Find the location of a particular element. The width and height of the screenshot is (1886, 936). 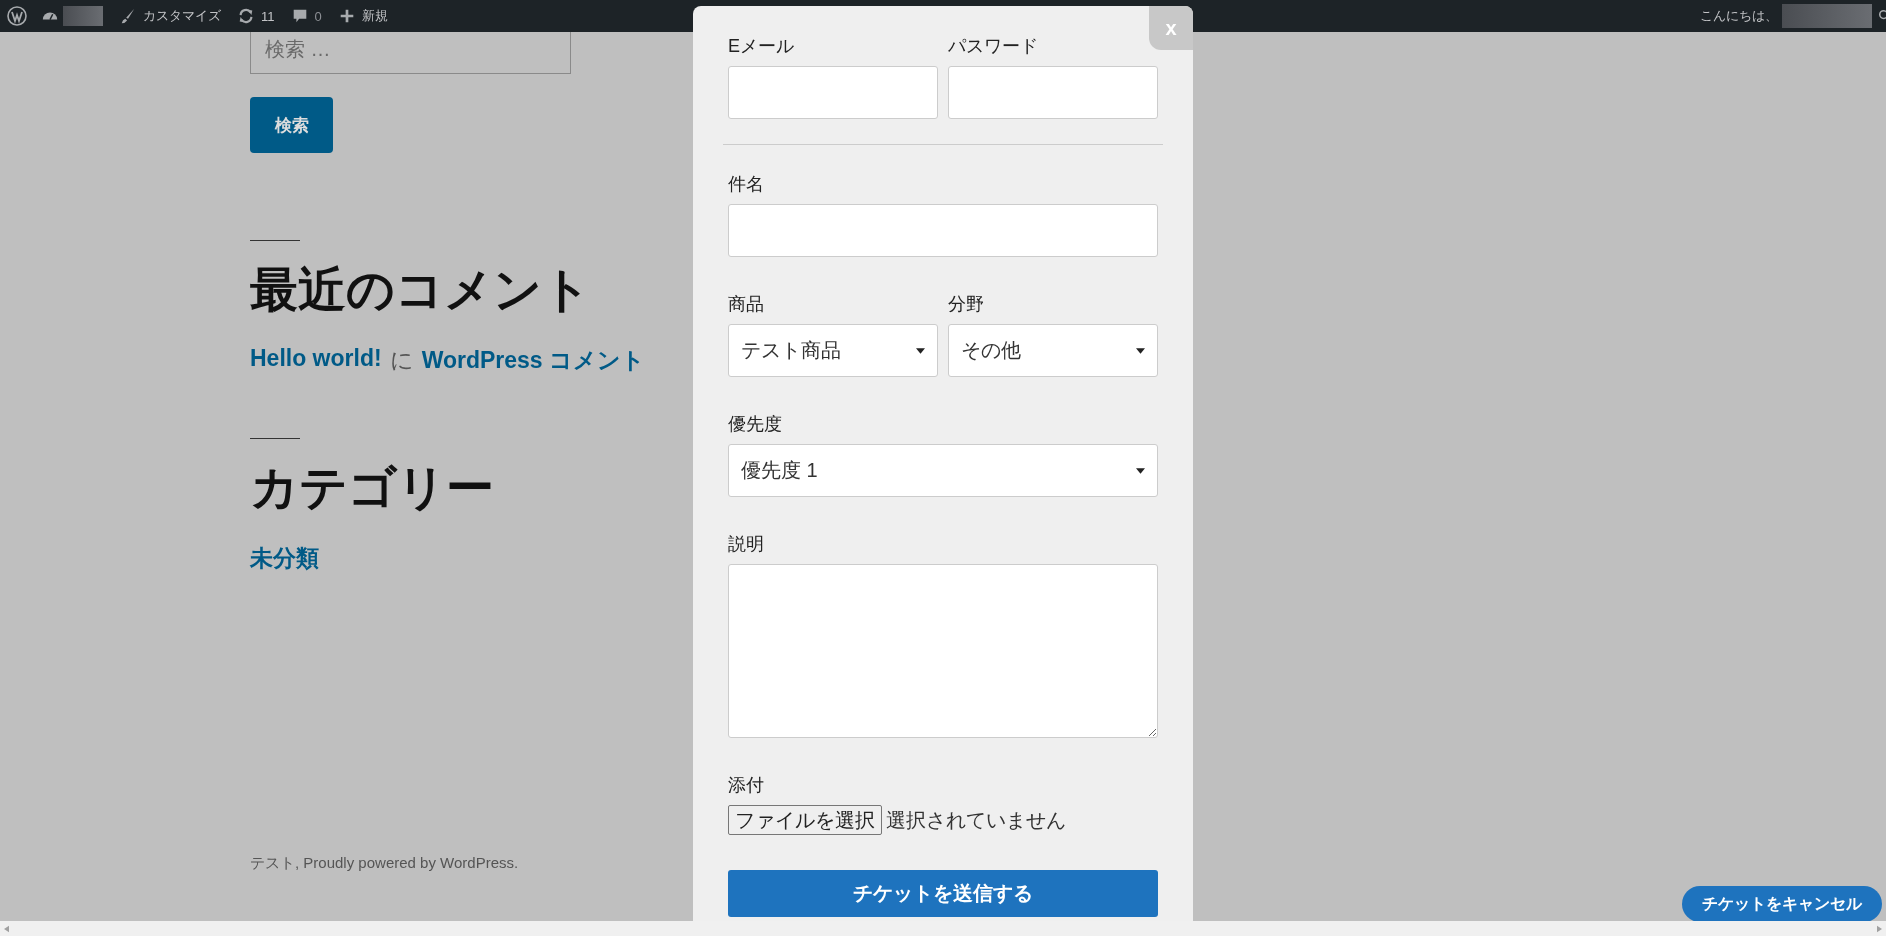

select-field: 優先度 1 is located at coordinates (943, 470).